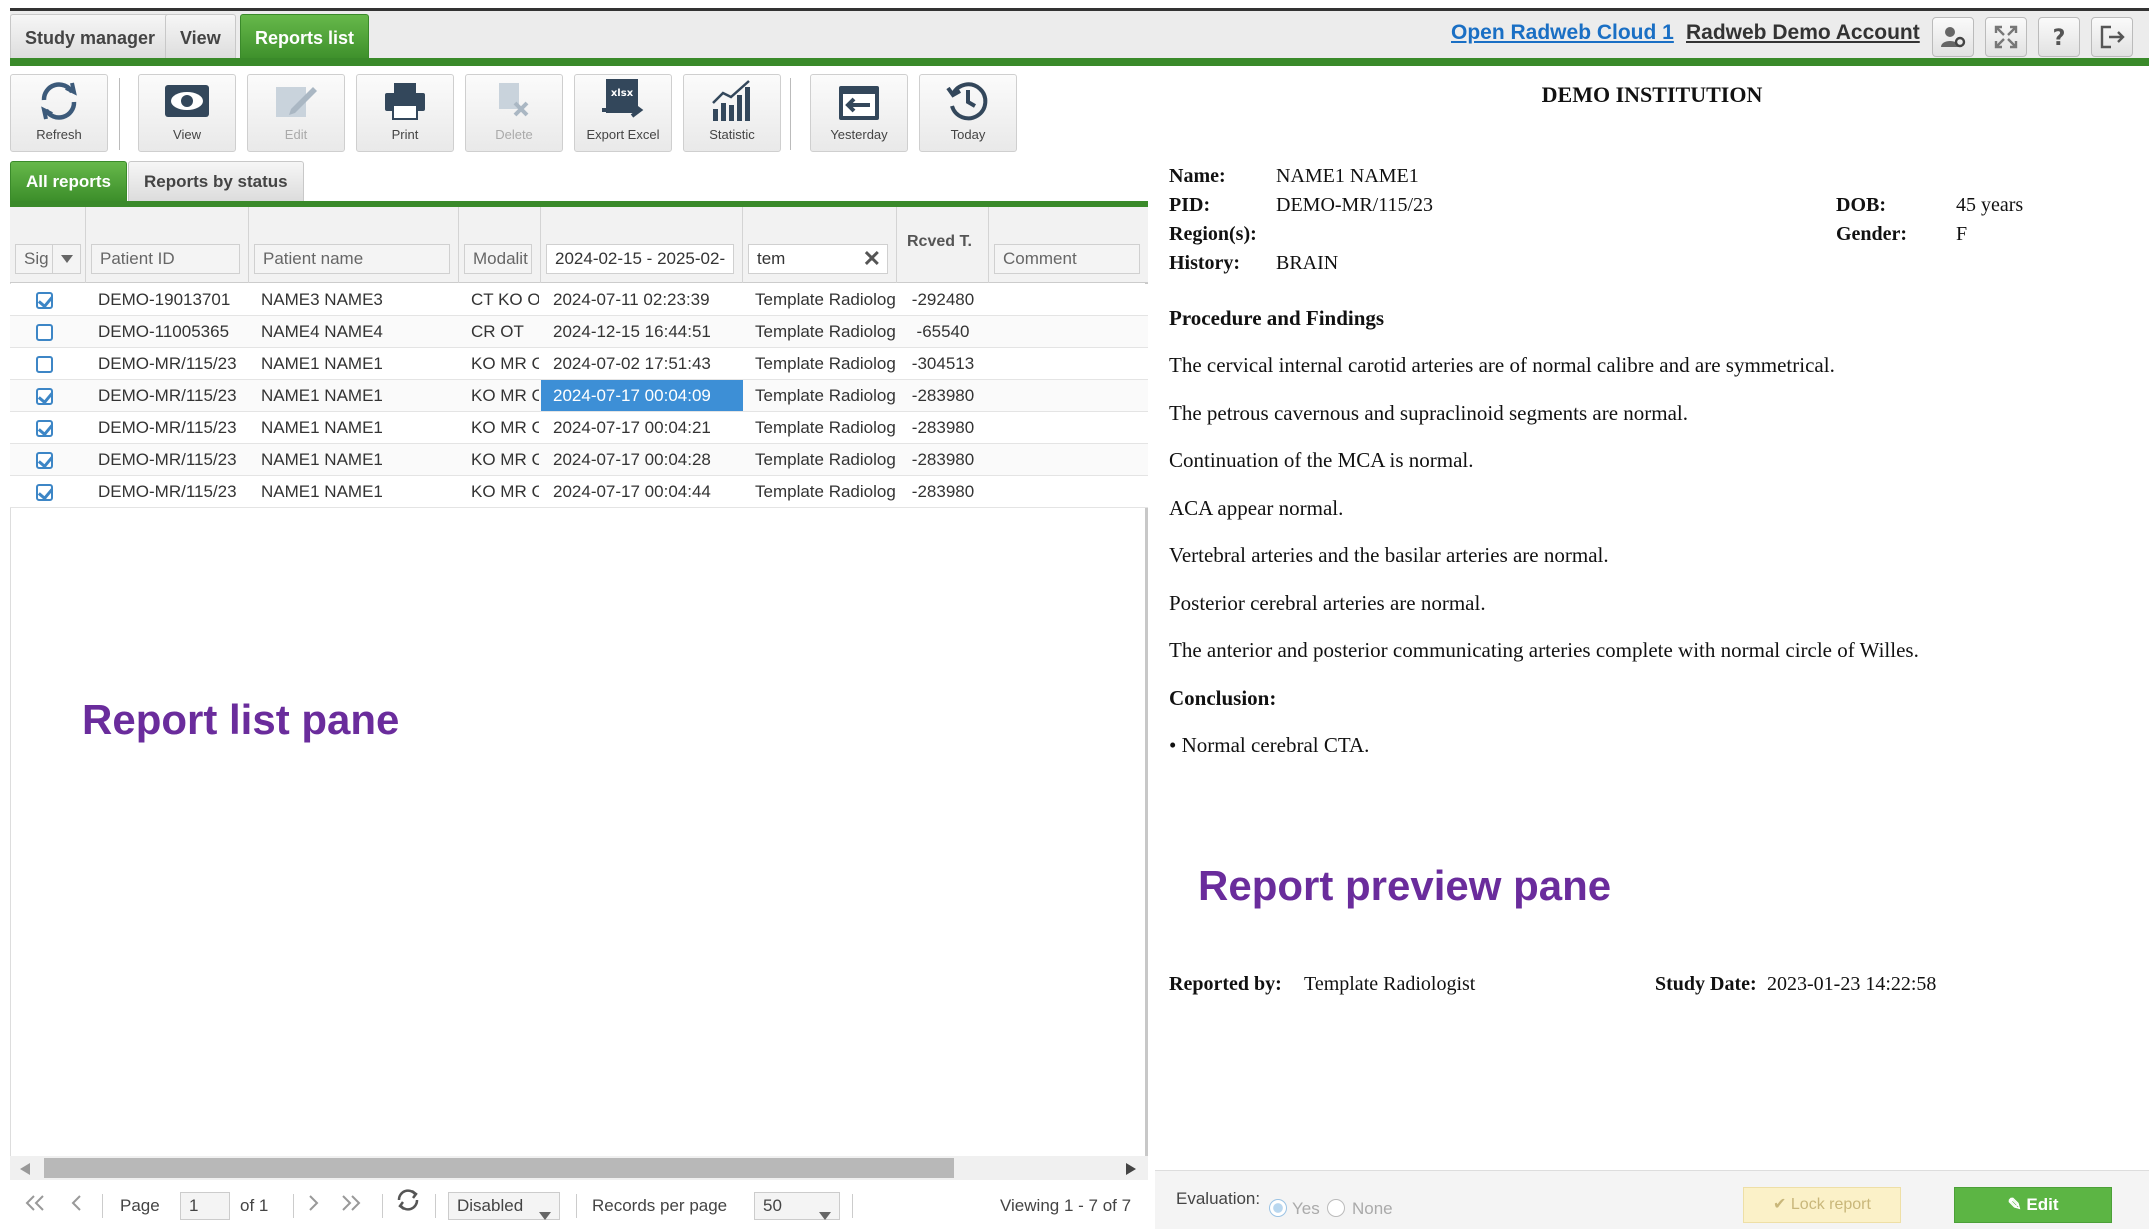 Image resolution: width=2149 pixels, height=1229 pixels. What do you see at coordinates (623, 113) in the screenshot?
I see `export-excel-button: xlsx Export Excel` at bounding box center [623, 113].